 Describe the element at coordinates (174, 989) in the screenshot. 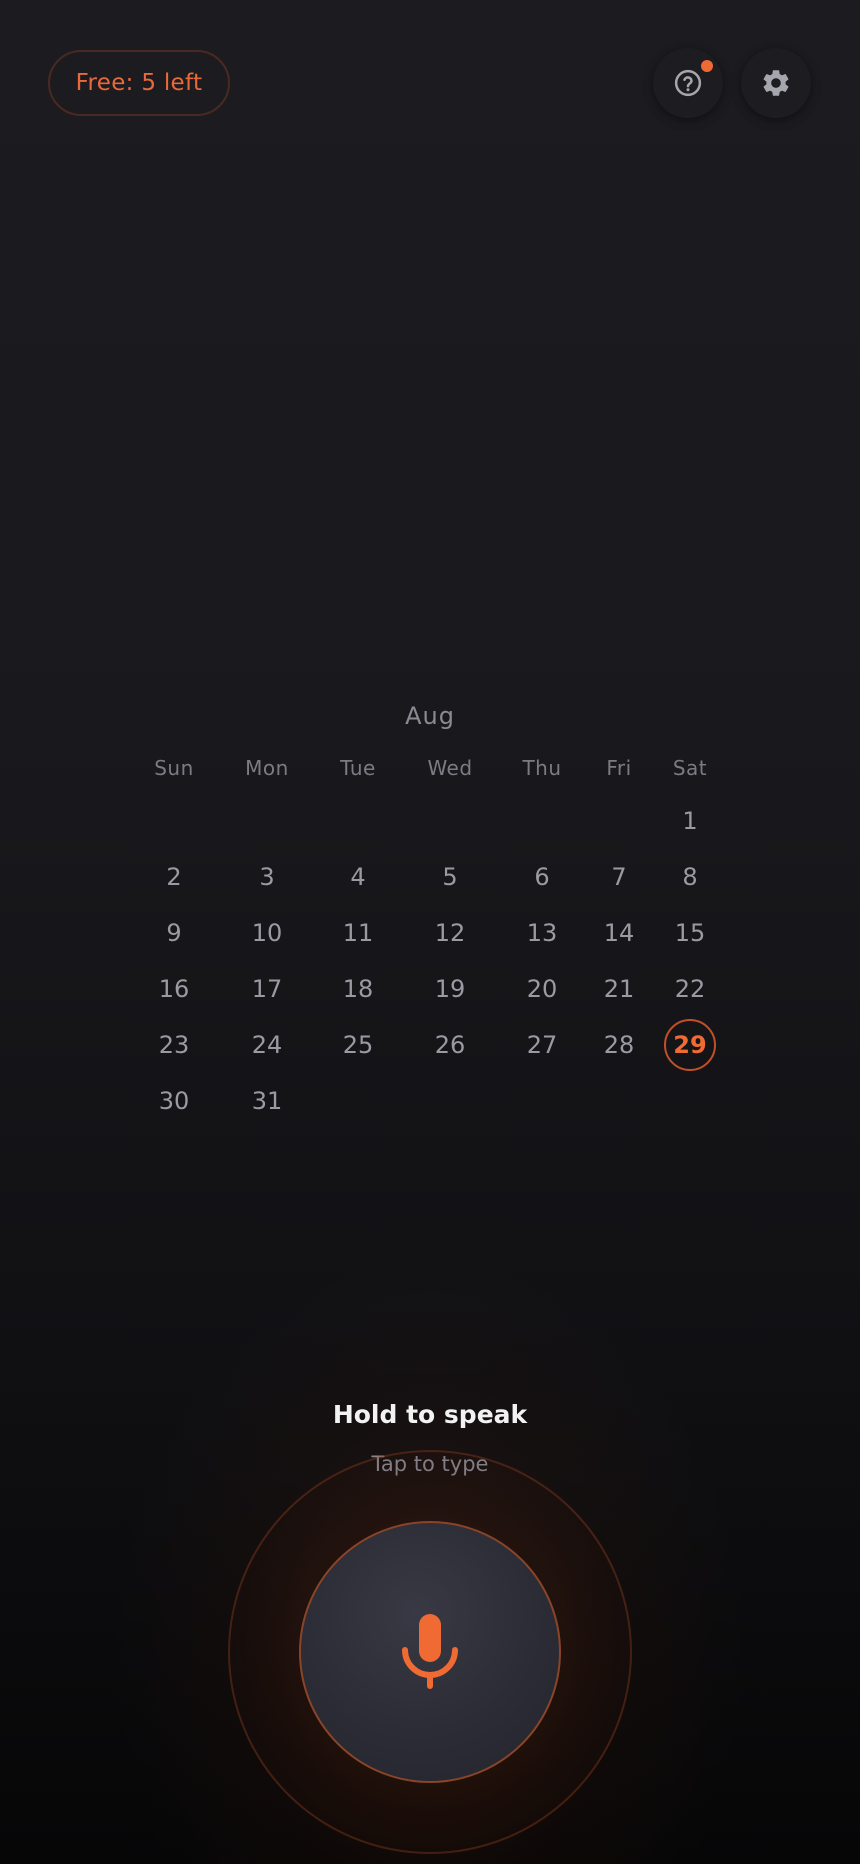

I see `calendar-day: 16` at that location.